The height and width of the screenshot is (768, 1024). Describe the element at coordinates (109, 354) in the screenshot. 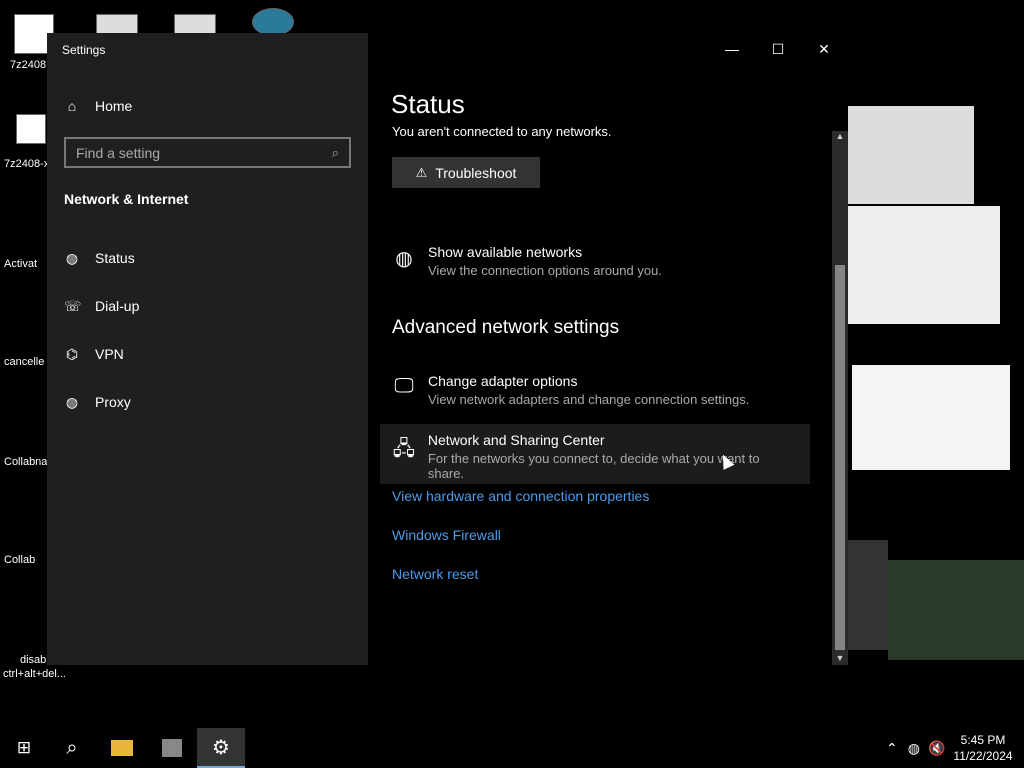

I see `nav-item-label: VPN` at that location.